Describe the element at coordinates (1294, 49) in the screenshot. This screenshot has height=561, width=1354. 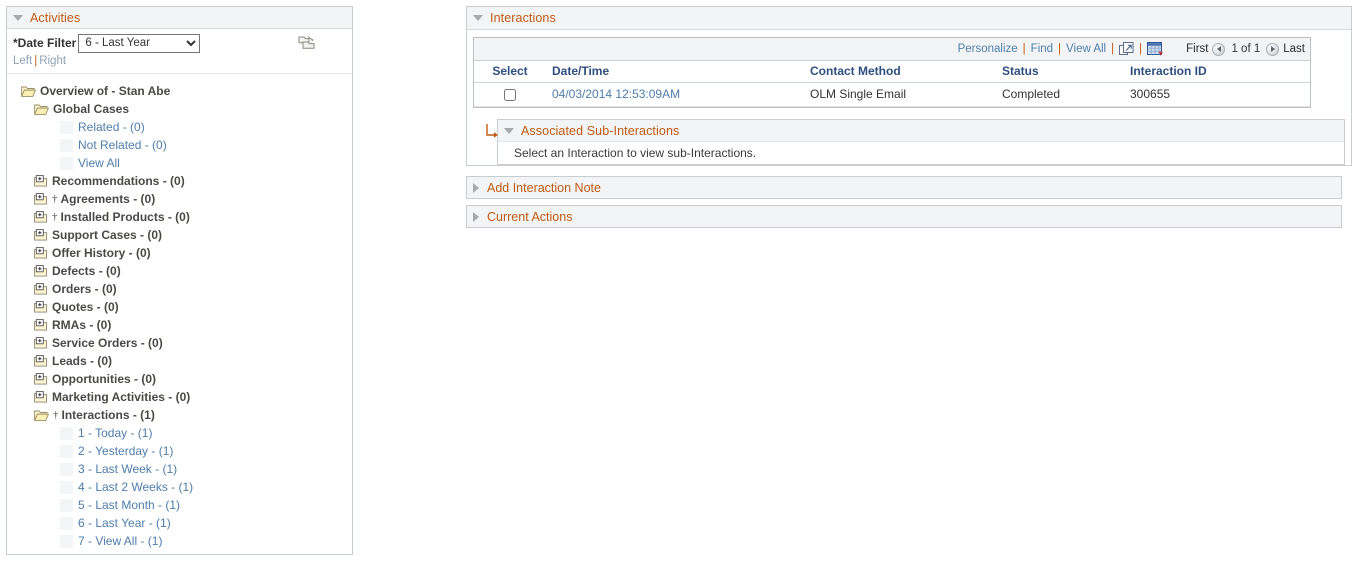
I see `last-label: Last` at that location.